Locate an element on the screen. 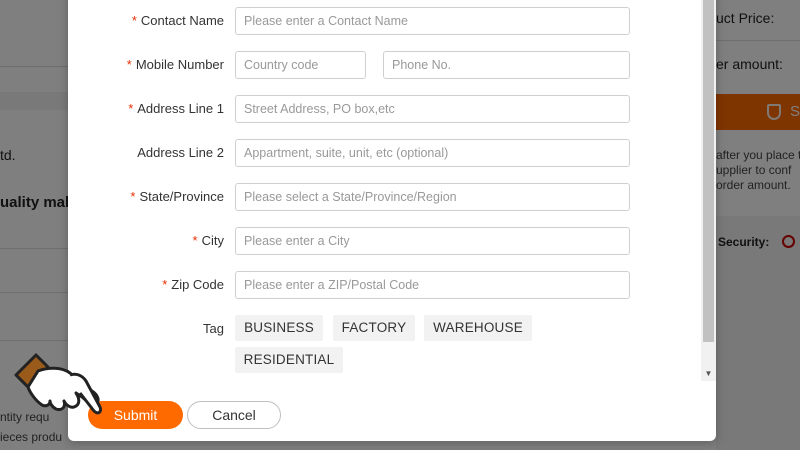  zip-code-label: * Zip Code is located at coordinates (193, 284).